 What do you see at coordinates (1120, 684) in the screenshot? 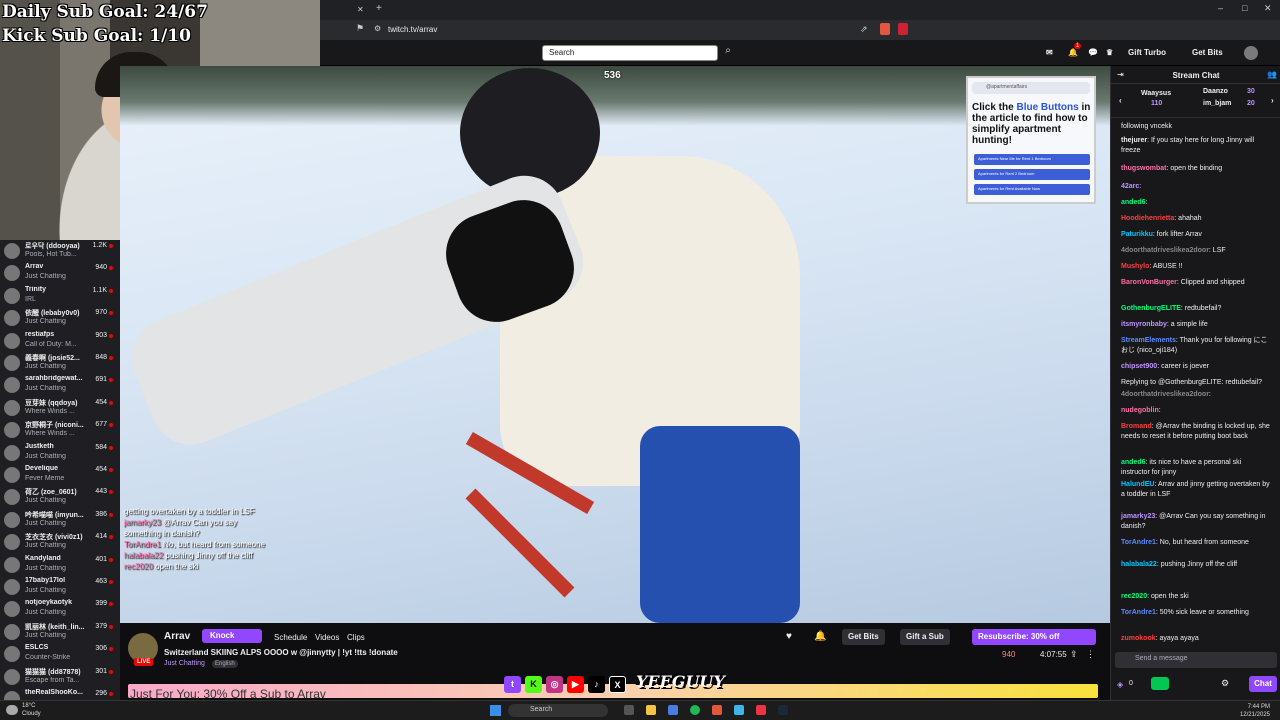
I see `channel-points-icon: ◈` at bounding box center [1120, 684].